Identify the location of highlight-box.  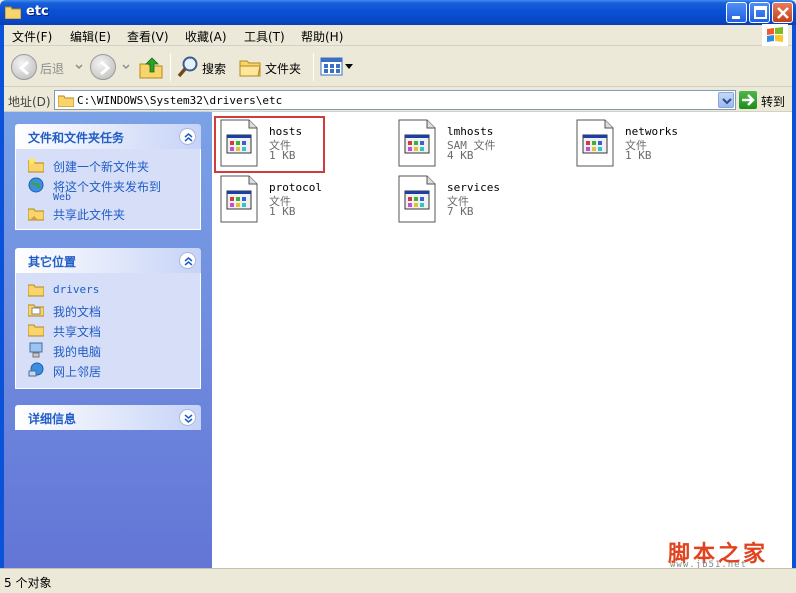
(269, 144).